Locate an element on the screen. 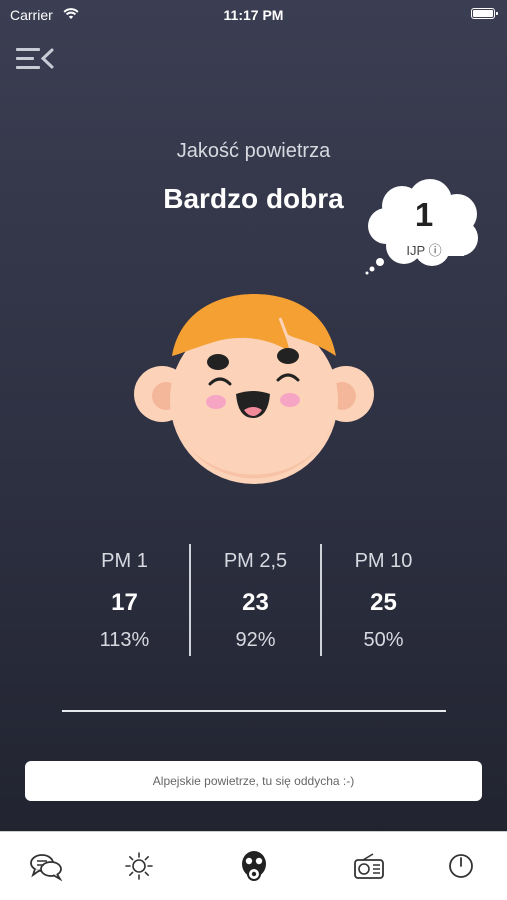 This screenshot has height=900, width=507. battery-icon is located at coordinates (484, 13).